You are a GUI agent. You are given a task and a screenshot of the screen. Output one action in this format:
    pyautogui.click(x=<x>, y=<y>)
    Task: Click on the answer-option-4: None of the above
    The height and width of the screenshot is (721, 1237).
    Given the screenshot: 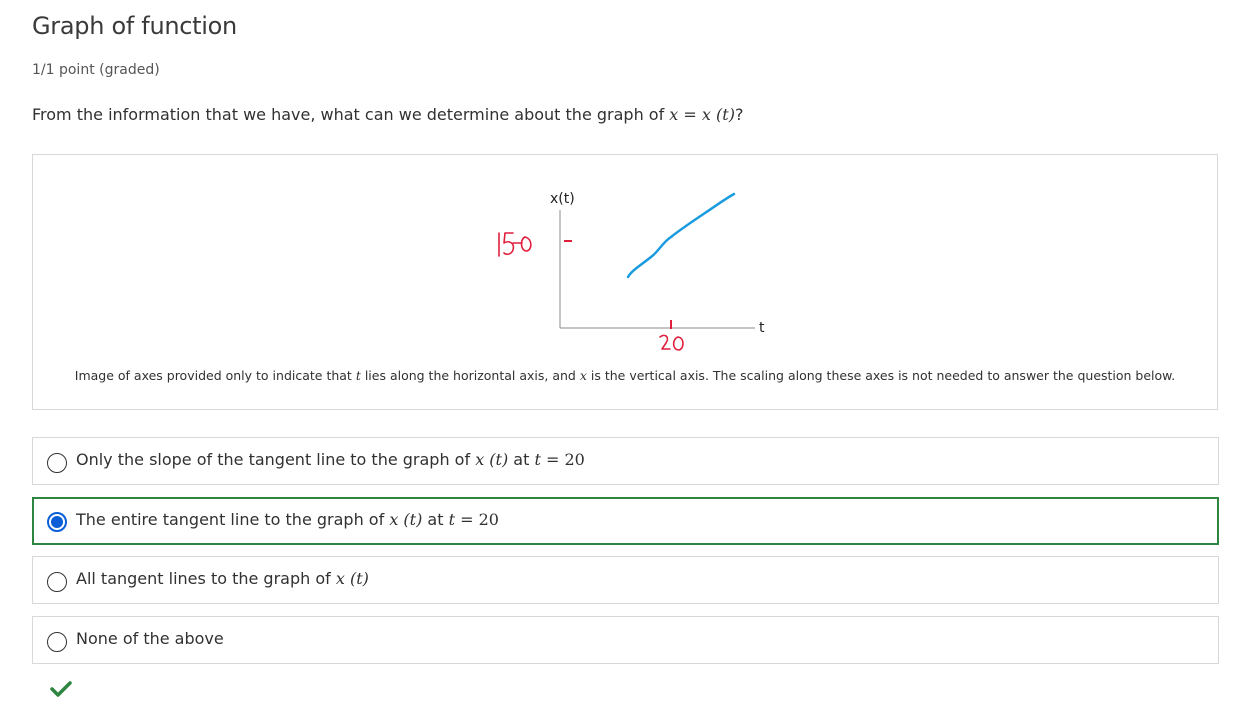 What is the action you would take?
    pyautogui.click(x=625, y=640)
    